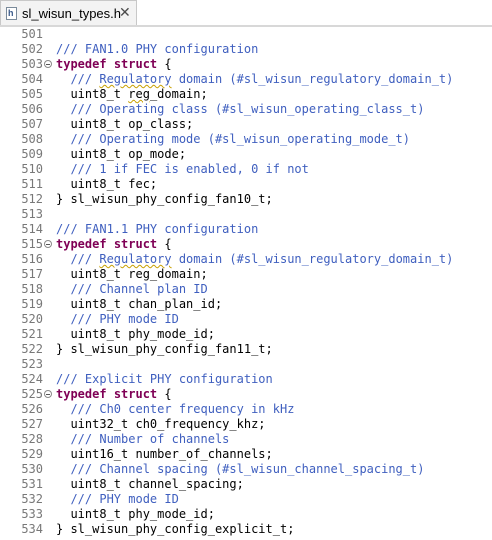 The width and height of the screenshot is (492, 540). Describe the element at coordinates (32, 259) in the screenshot. I see `line-number: 516` at that location.